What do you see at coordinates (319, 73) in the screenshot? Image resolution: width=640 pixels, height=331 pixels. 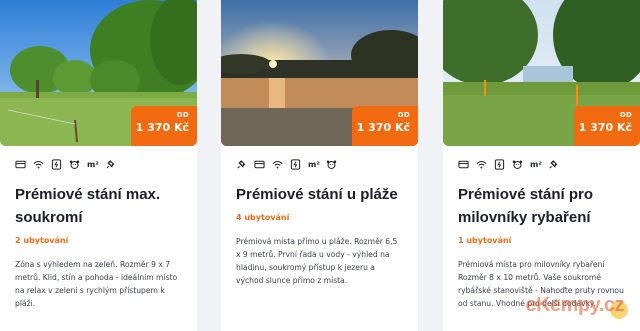 I see `card-photo-sunrise: OD 1 370 Kč` at bounding box center [319, 73].